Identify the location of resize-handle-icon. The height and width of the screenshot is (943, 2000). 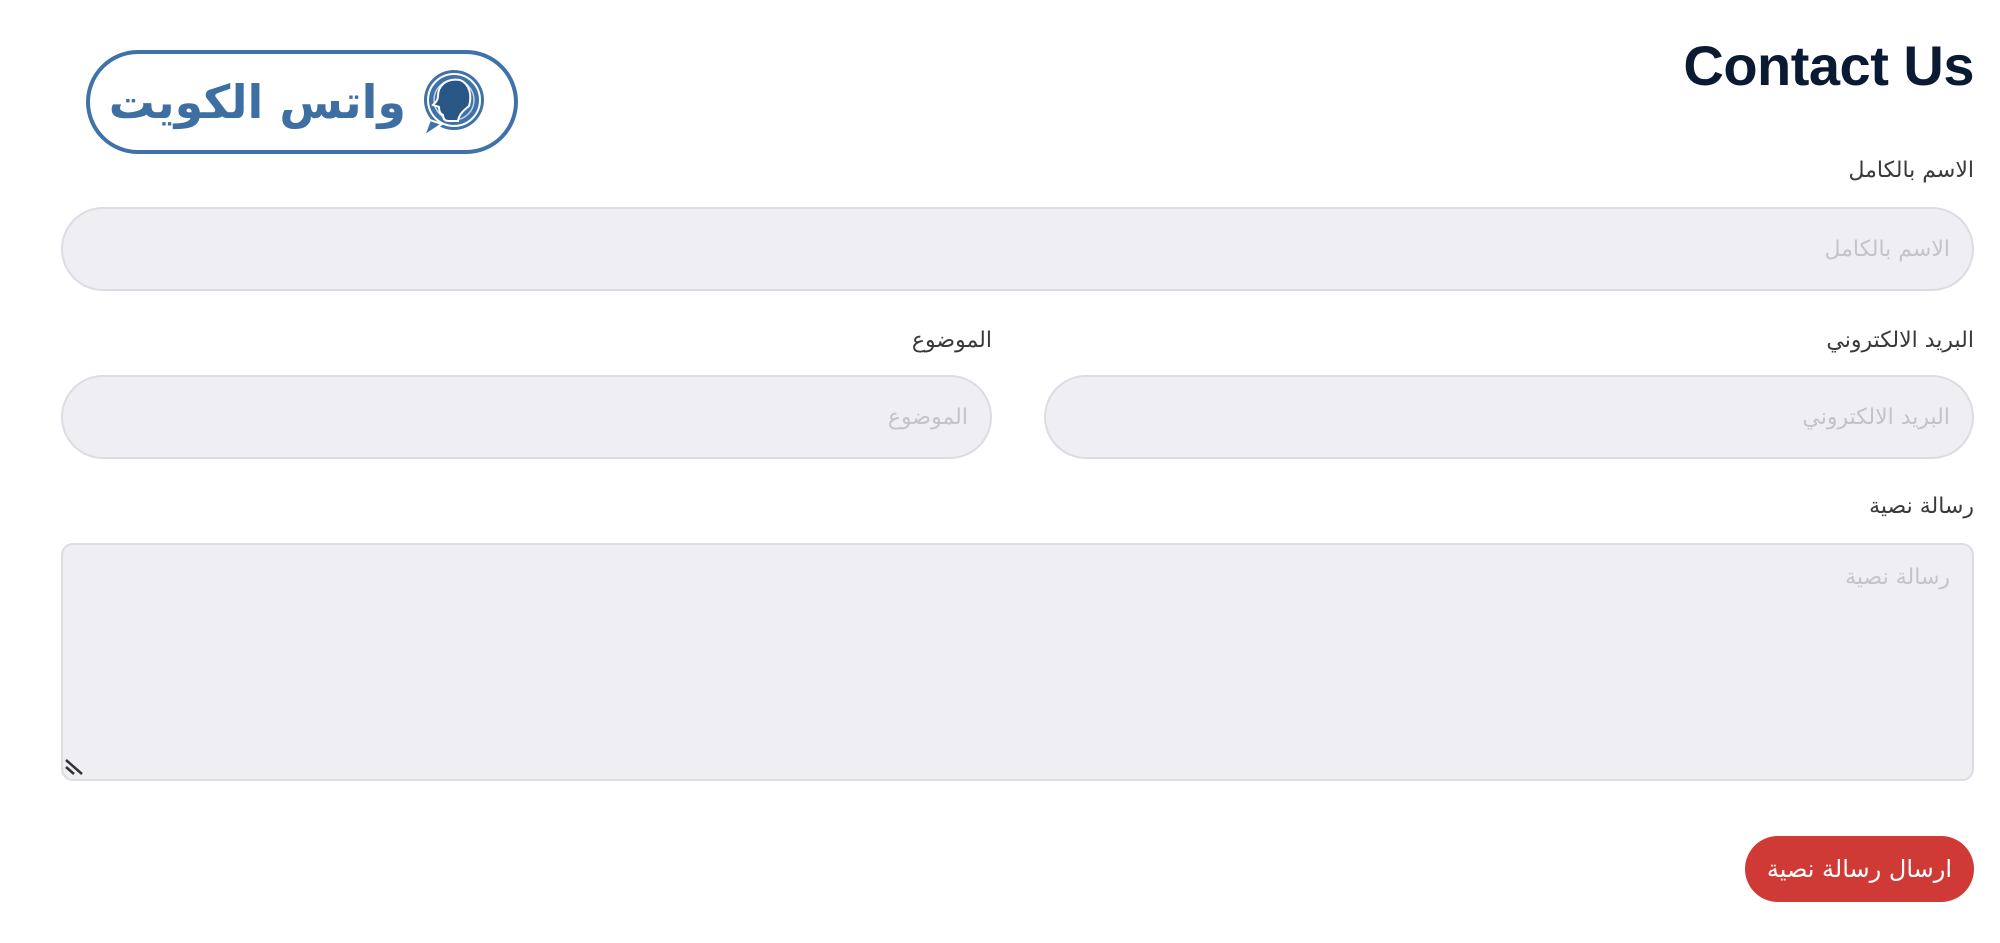
(76, 764).